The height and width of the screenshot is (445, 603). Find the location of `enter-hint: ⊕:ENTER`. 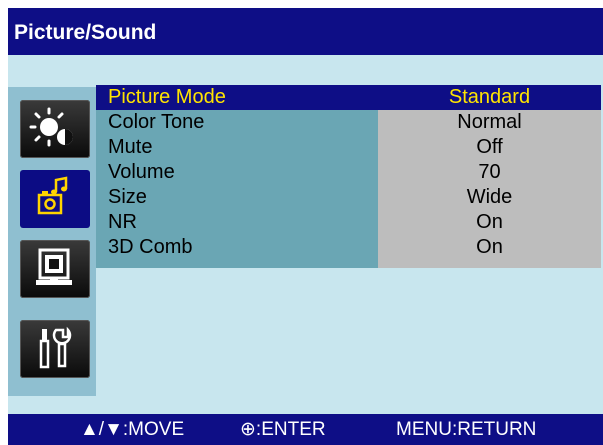

enter-hint: ⊕:ENTER is located at coordinates (283, 429).